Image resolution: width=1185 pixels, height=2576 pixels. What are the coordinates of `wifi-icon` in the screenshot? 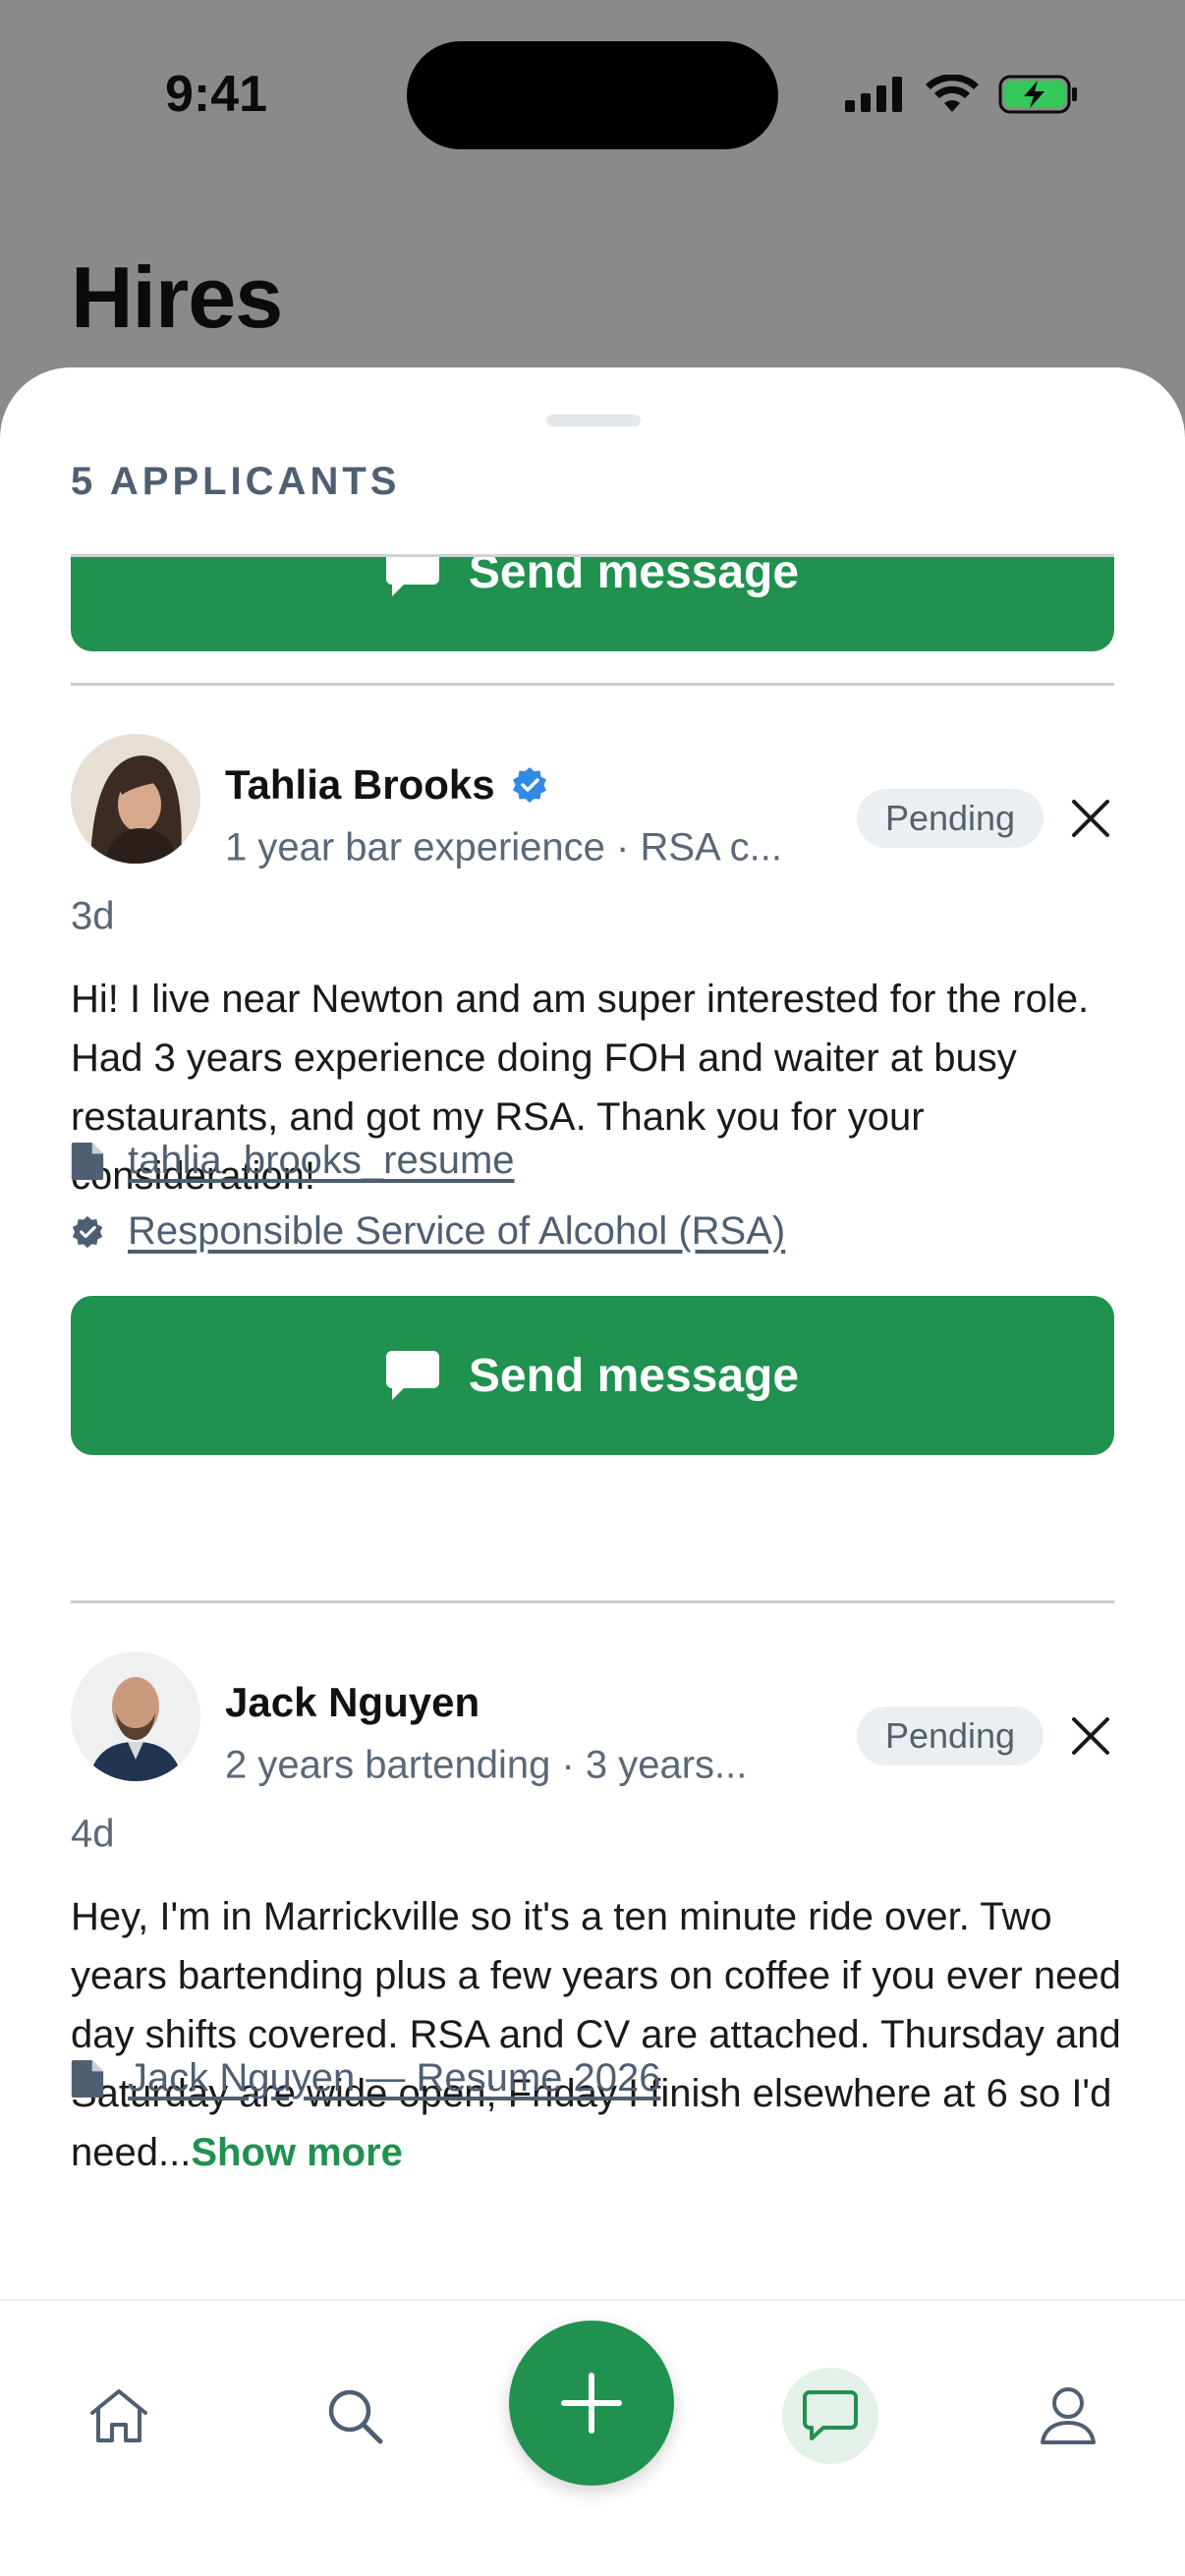 It's located at (953, 96).